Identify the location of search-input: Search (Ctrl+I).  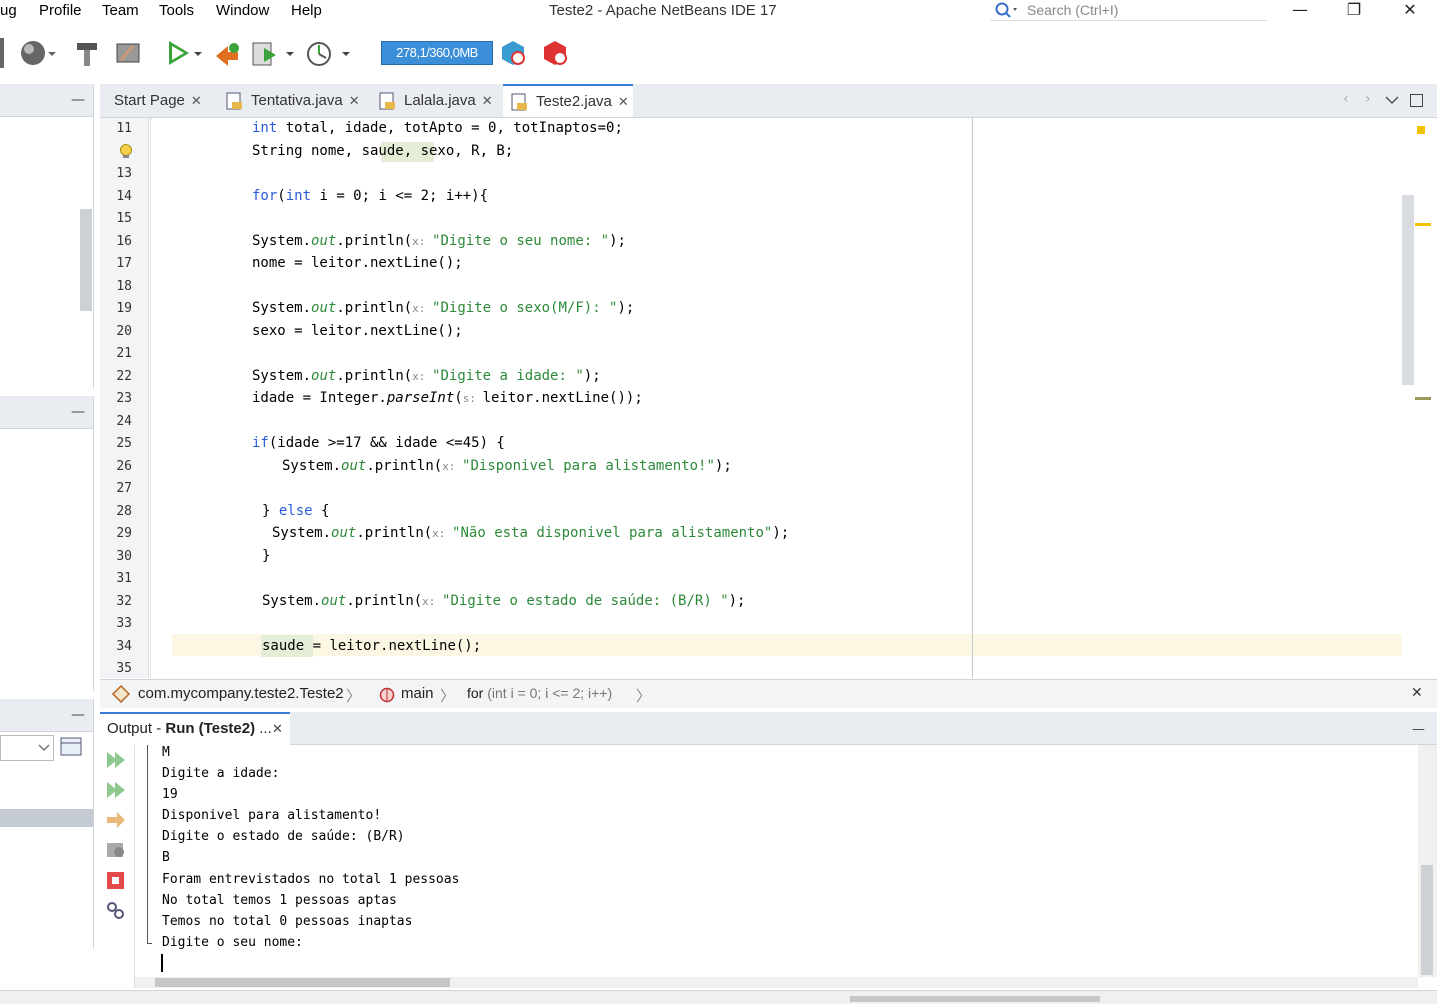
(1128, 10).